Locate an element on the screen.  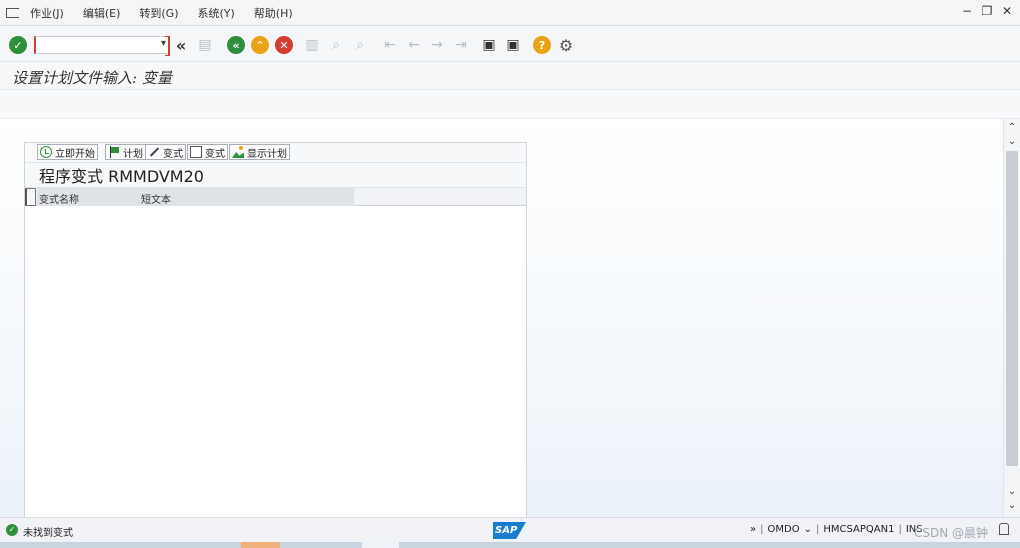
command-field: ▾ is located at coordinates (102, 46).